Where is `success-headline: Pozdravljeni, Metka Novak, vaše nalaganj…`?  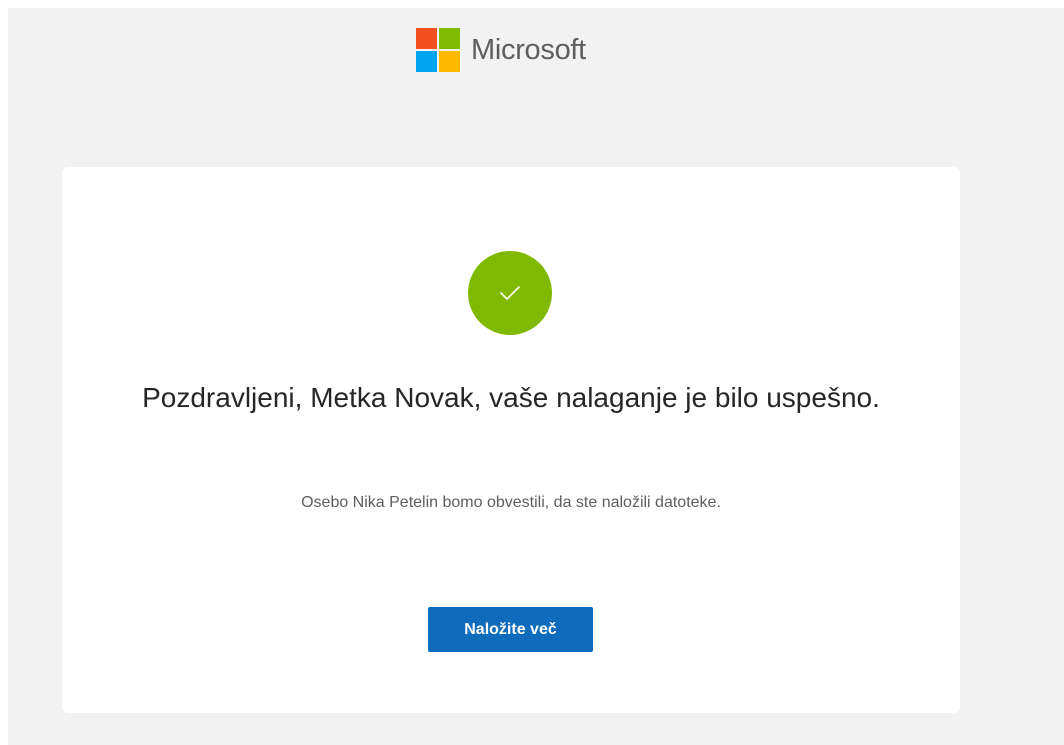
success-headline: Pozdravljeni, Metka Novak, vaše nalaganj… is located at coordinates (511, 397).